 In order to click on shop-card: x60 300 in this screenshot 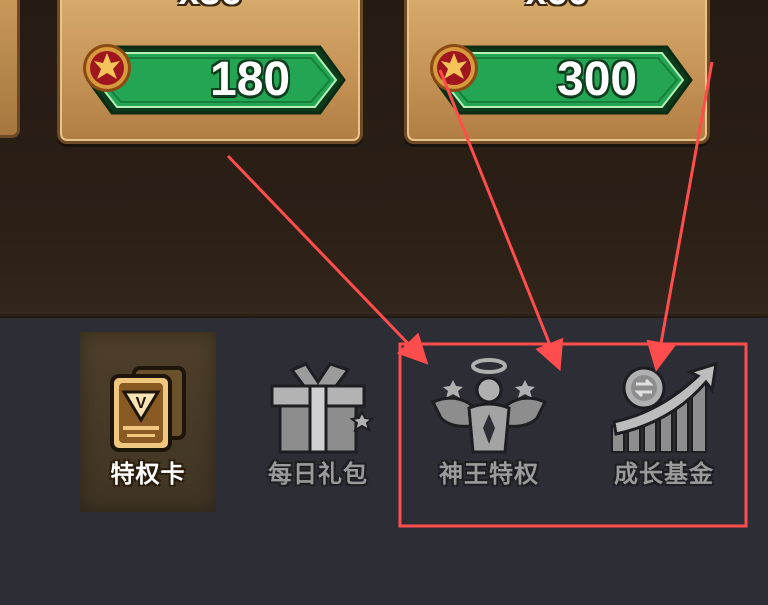, I will do `click(557, 72)`.